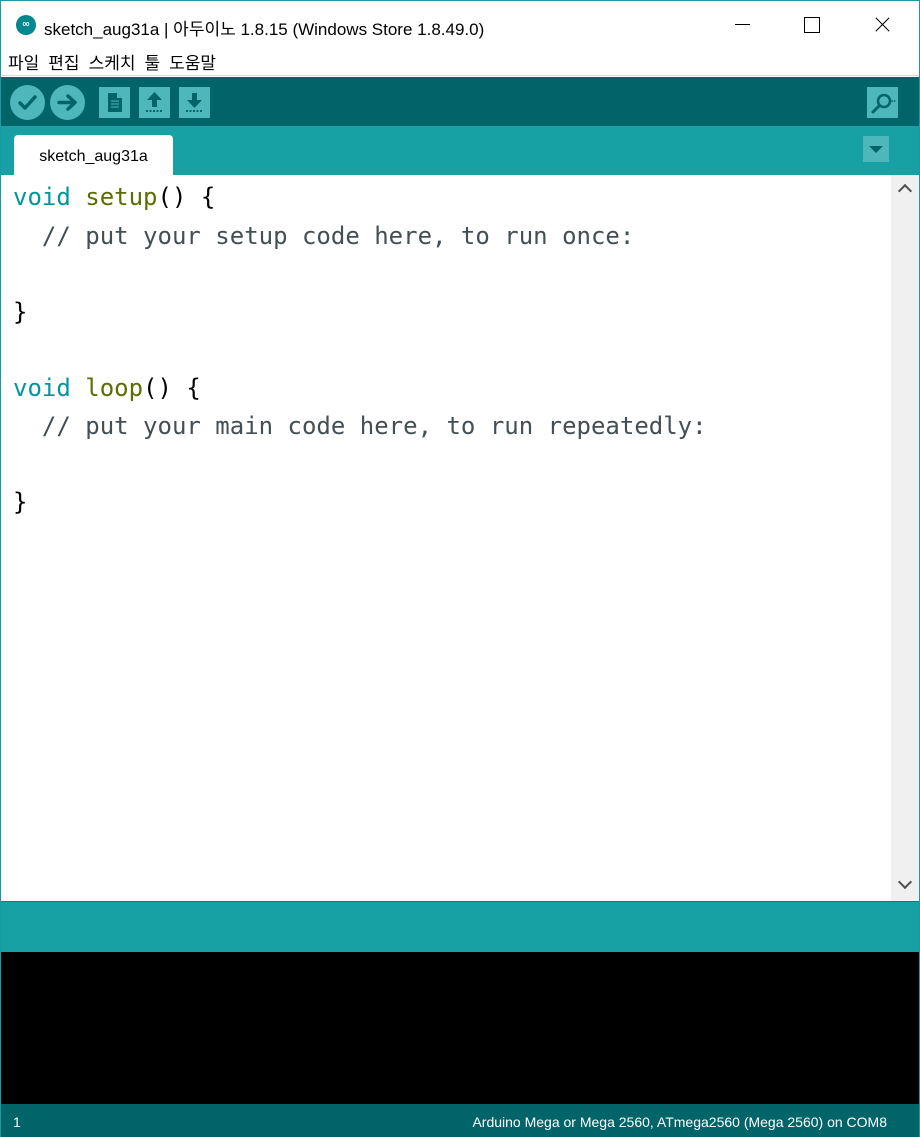 Image resolution: width=920 pixels, height=1137 pixels. I want to click on function-name: loop, so click(114, 388).